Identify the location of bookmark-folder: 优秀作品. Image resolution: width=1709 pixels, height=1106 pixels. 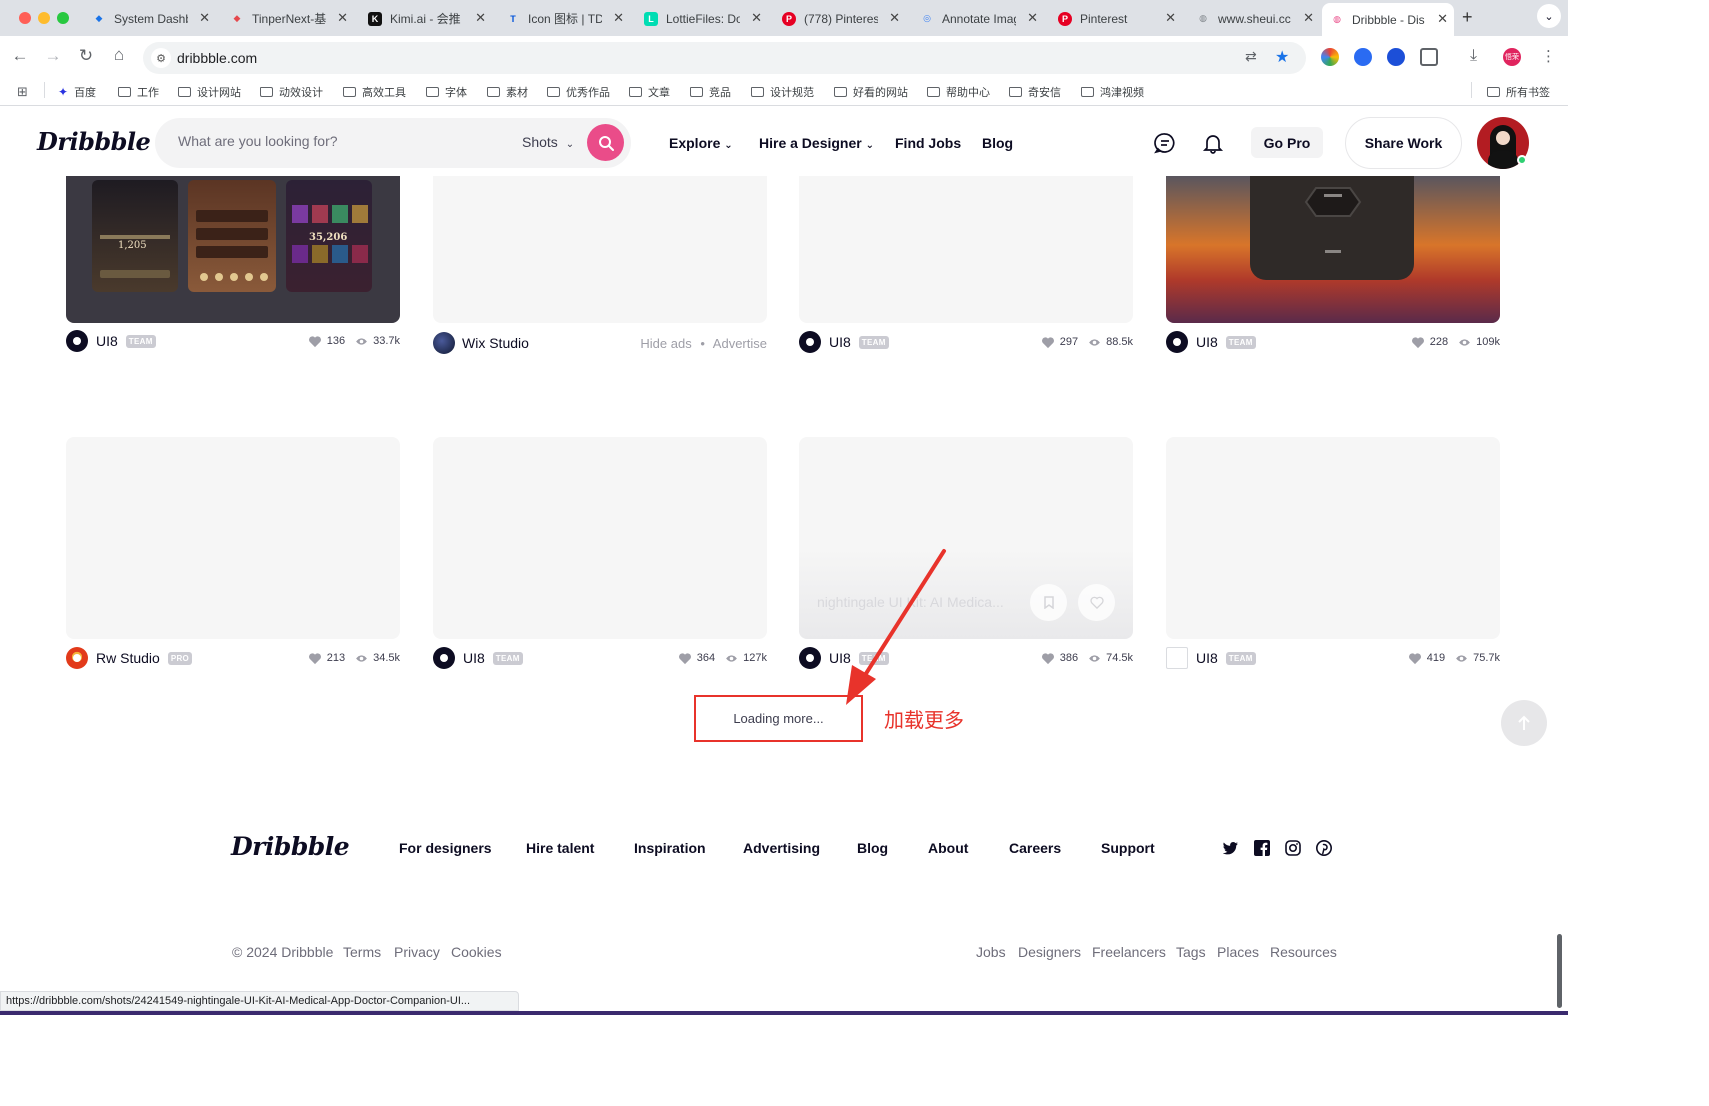
(578, 92).